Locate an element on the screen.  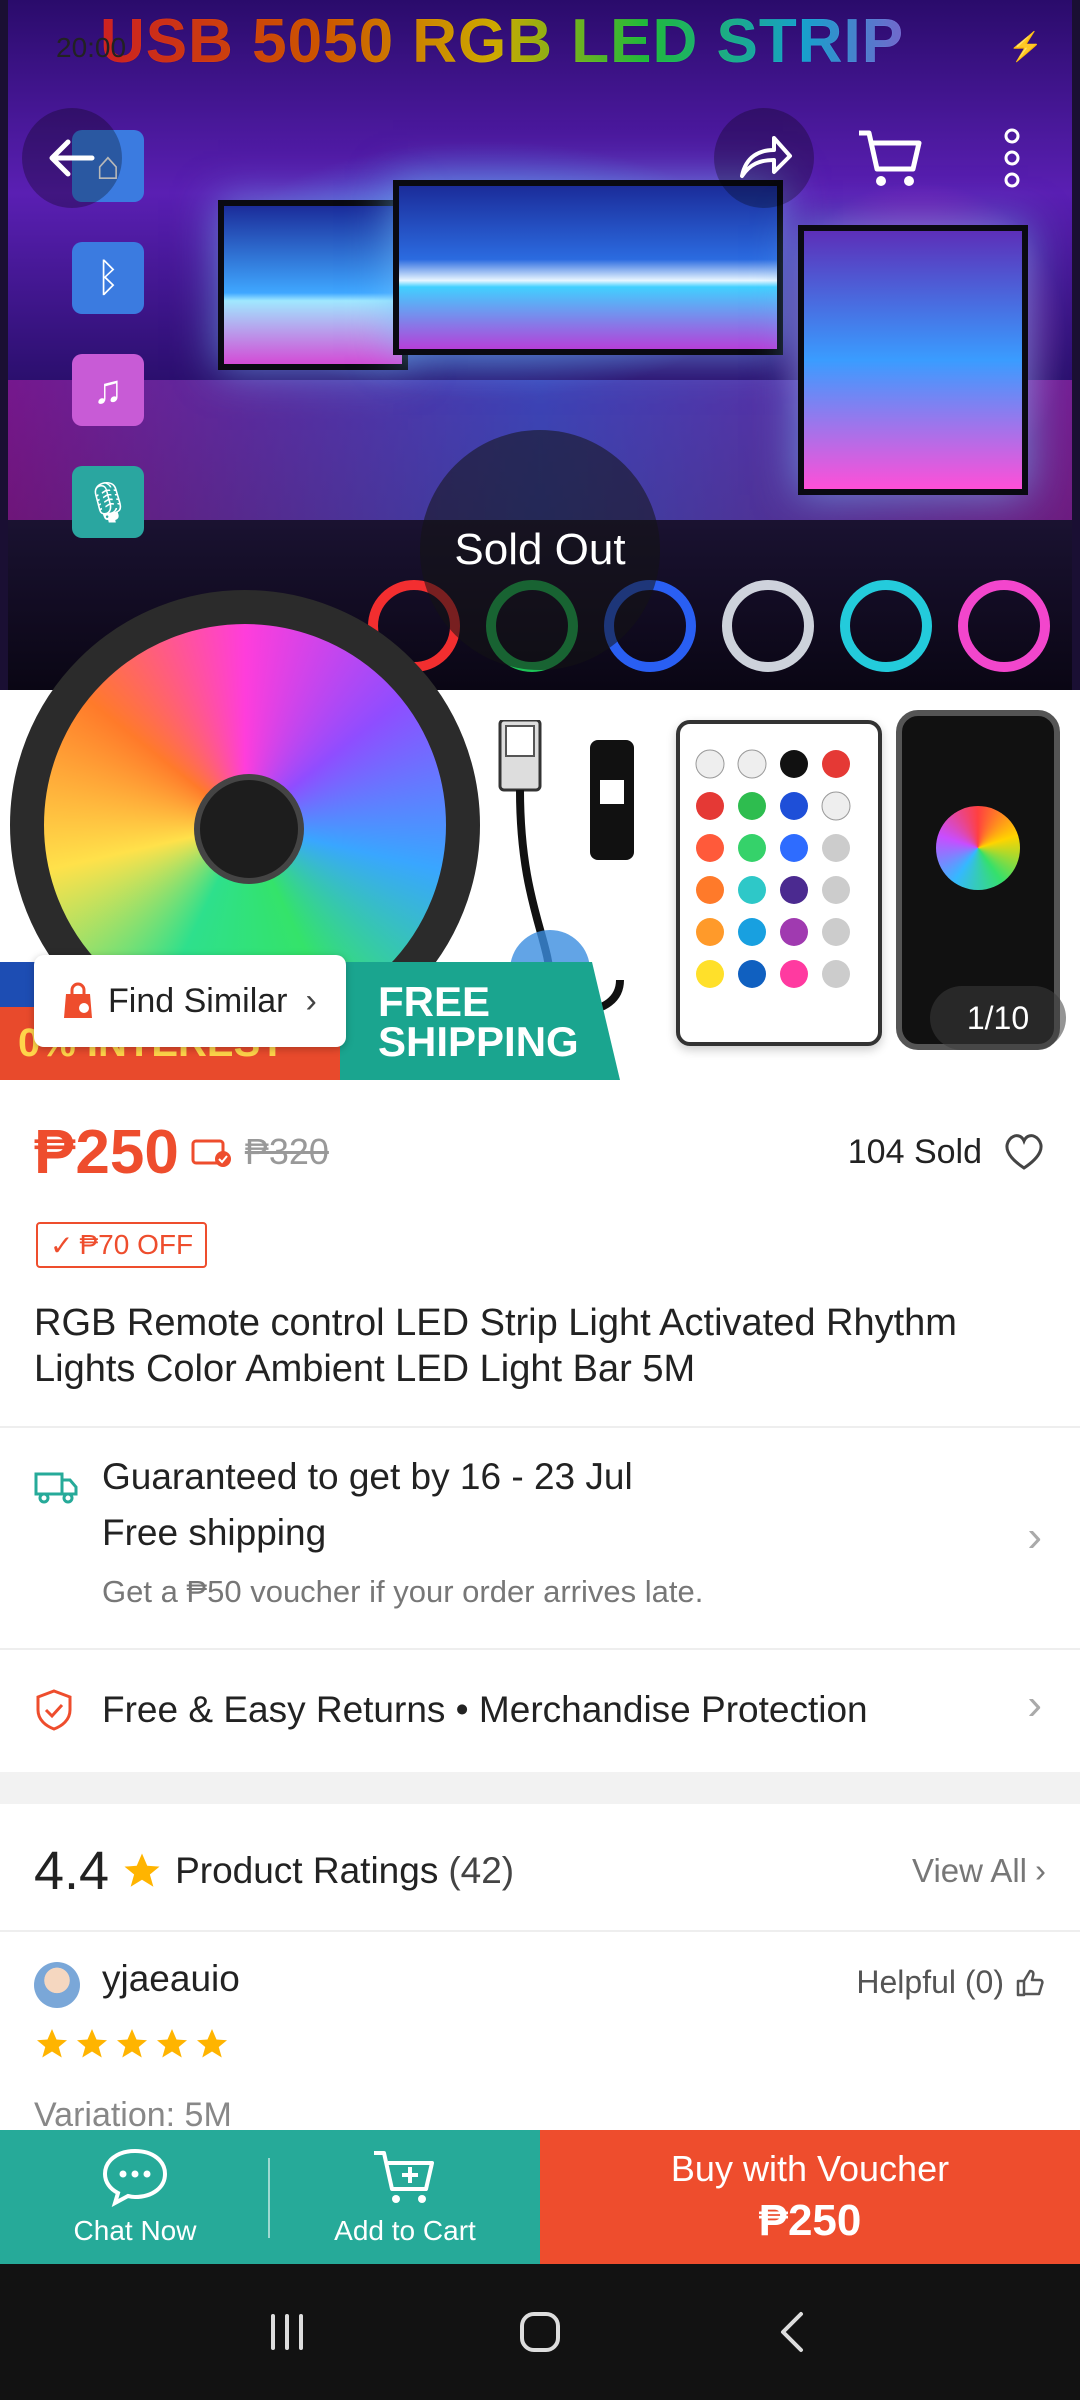
helpful-label: Helpful (0) is located at coordinates (930, 1982).